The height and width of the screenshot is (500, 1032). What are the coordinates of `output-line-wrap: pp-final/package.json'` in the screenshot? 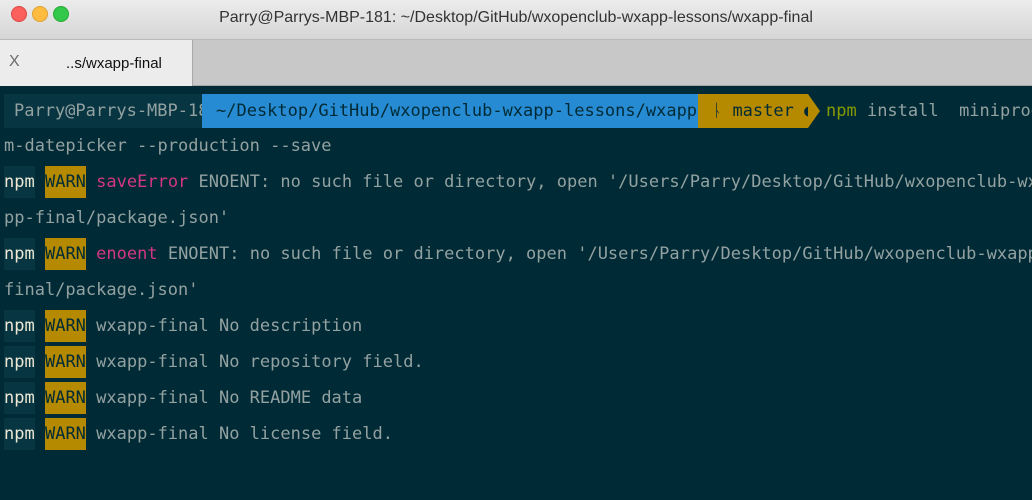 It's located at (117, 218).